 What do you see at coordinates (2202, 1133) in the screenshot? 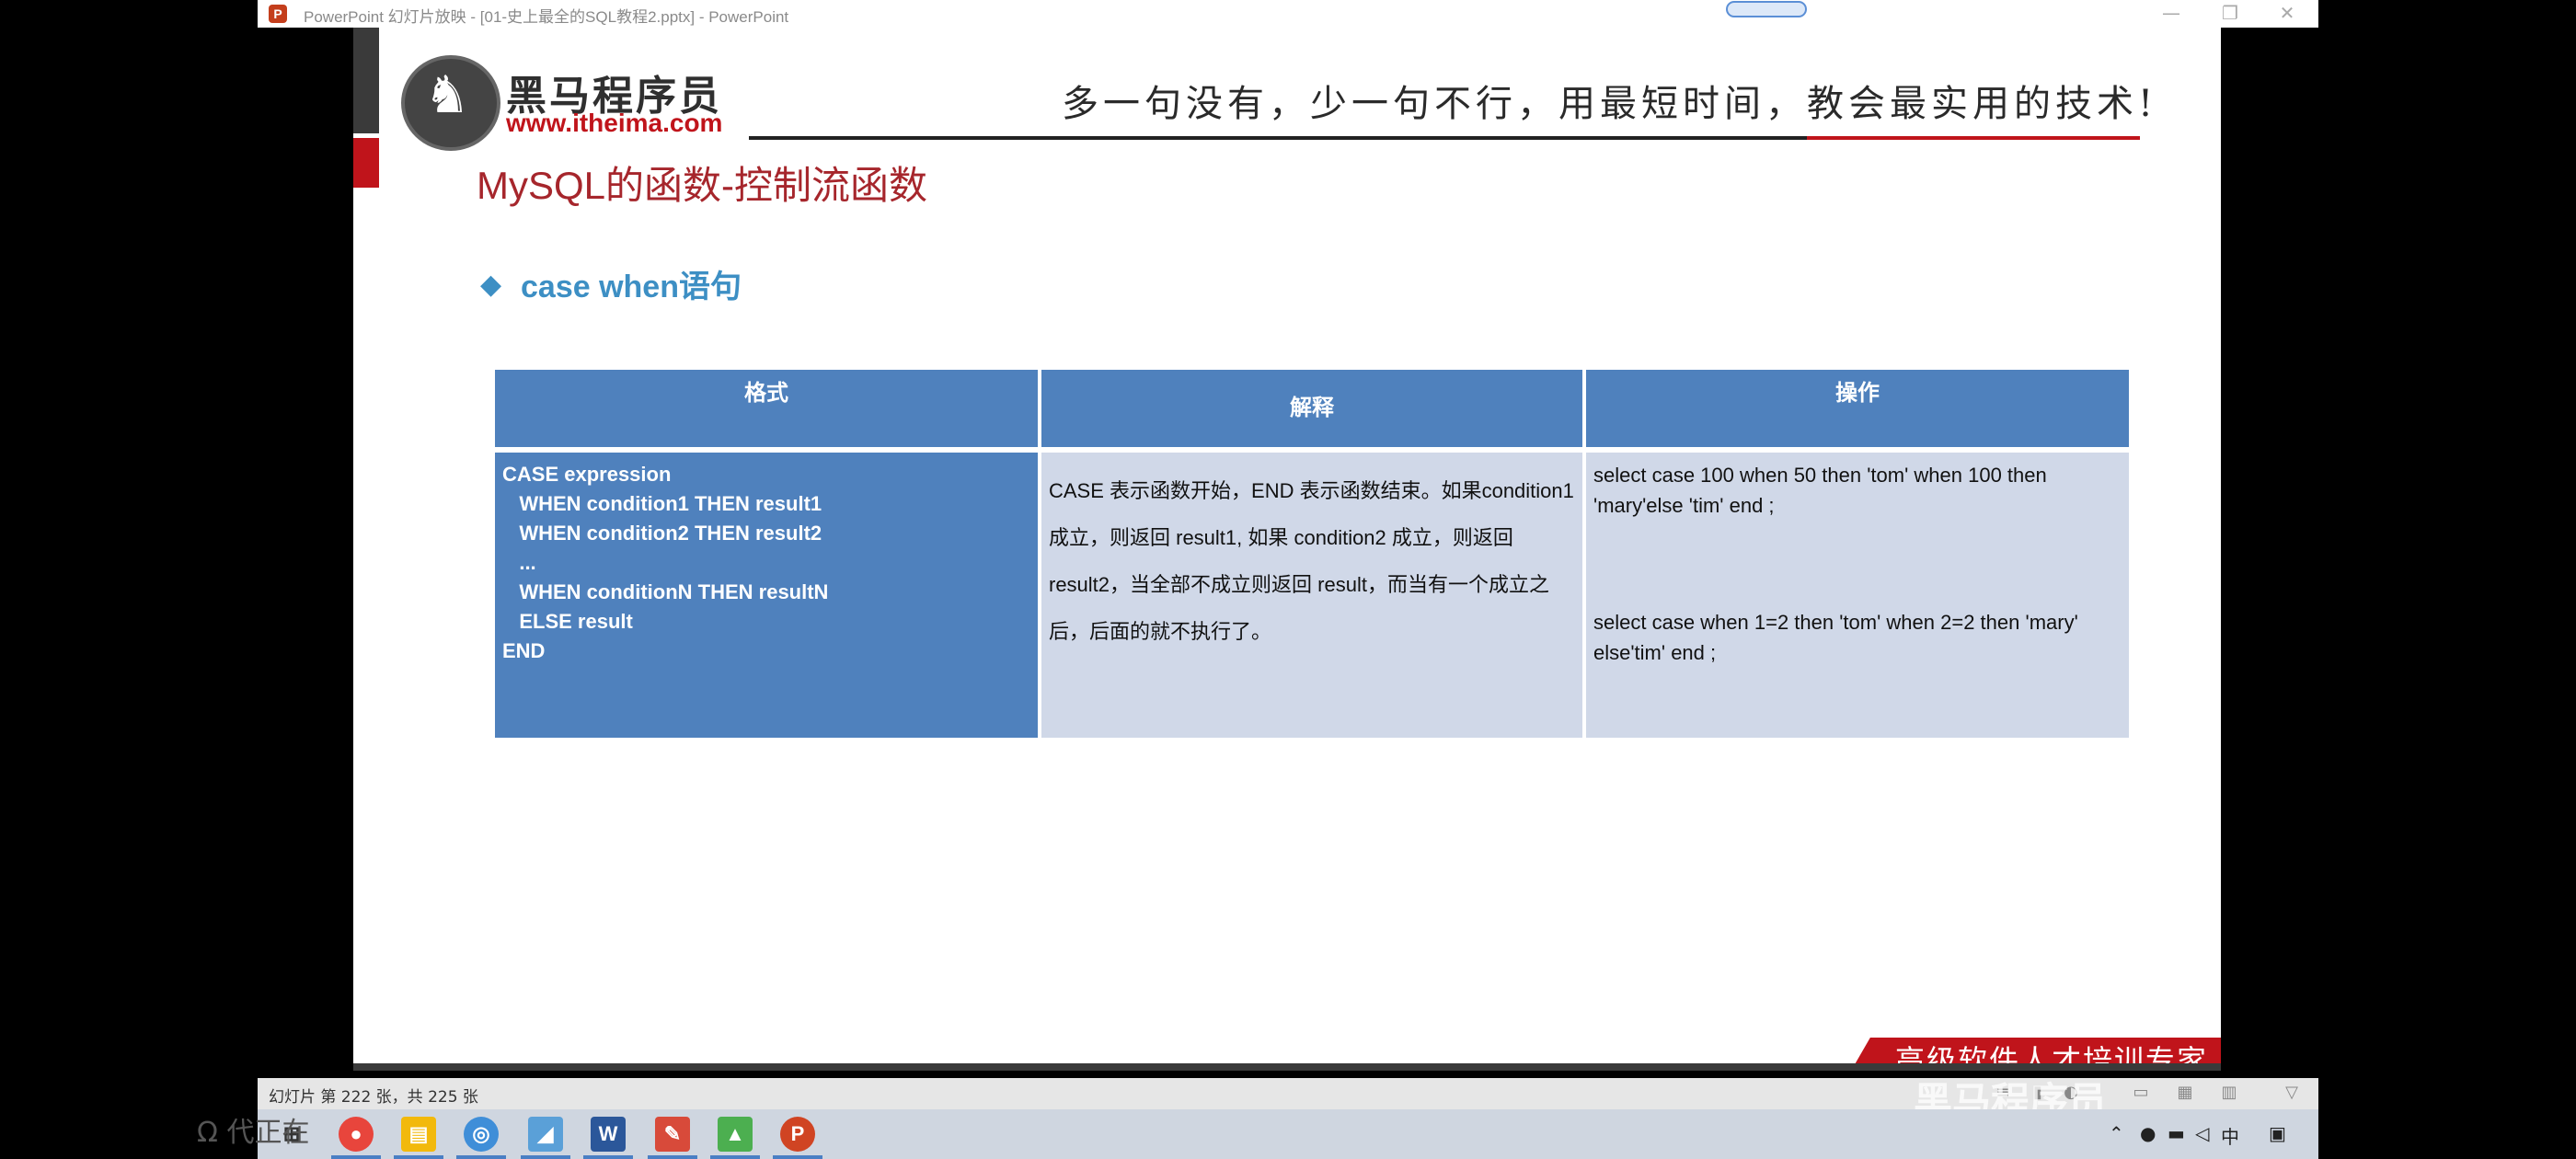
I see `volume-icon: ◁` at bounding box center [2202, 1133].